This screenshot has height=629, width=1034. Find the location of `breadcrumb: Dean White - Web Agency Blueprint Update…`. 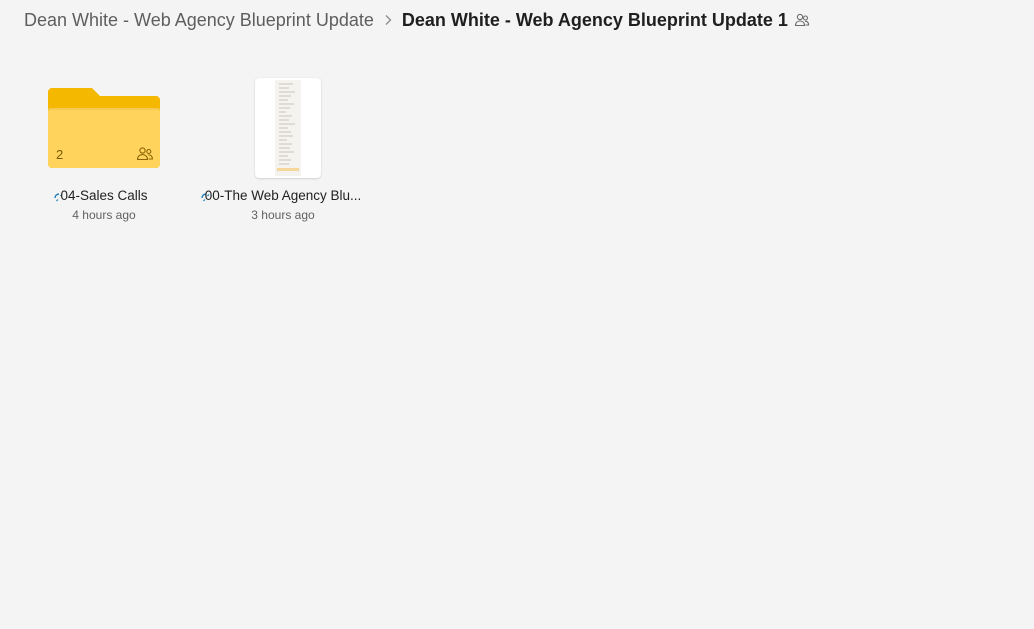

breadcrumb: Dean White - Web Agency Blueprint Update… is located at coordinates (417, 20).